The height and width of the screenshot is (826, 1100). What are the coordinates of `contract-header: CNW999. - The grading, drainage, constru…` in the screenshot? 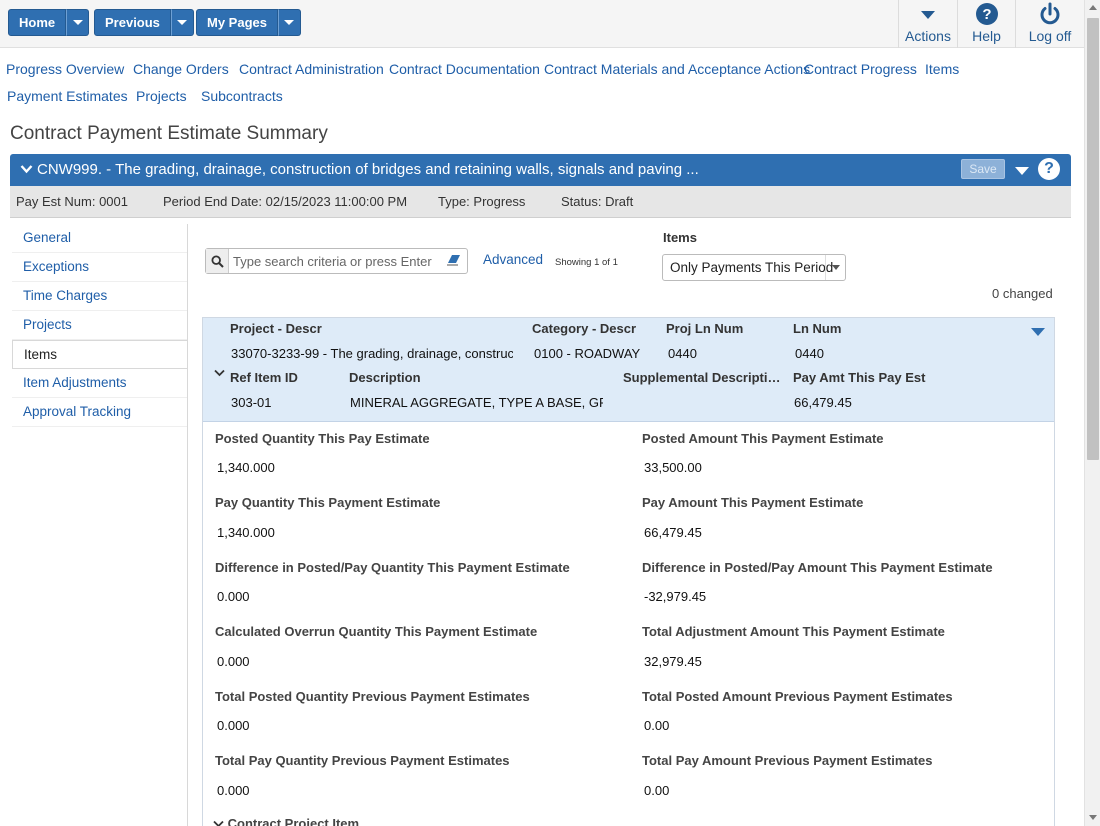 It's located at (540, 170).